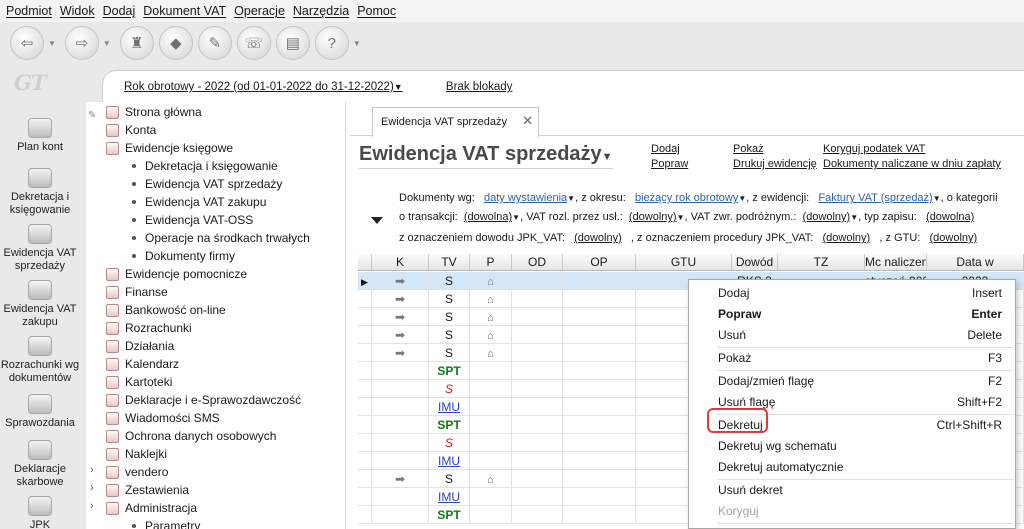  I want to click on filter-date-type: daty wystawienia, so click(525, 198).